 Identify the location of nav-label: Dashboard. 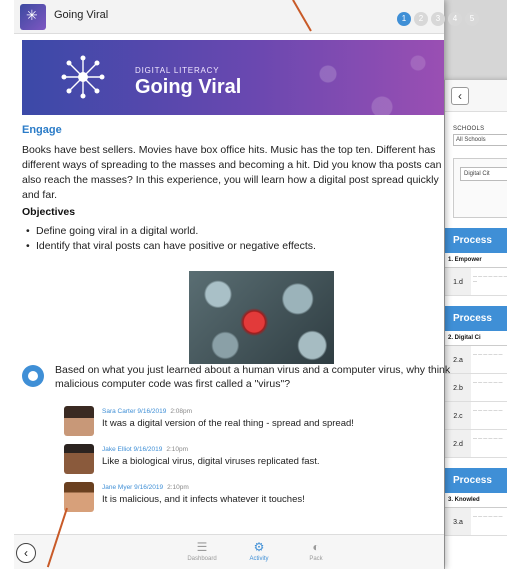
(202, 559).